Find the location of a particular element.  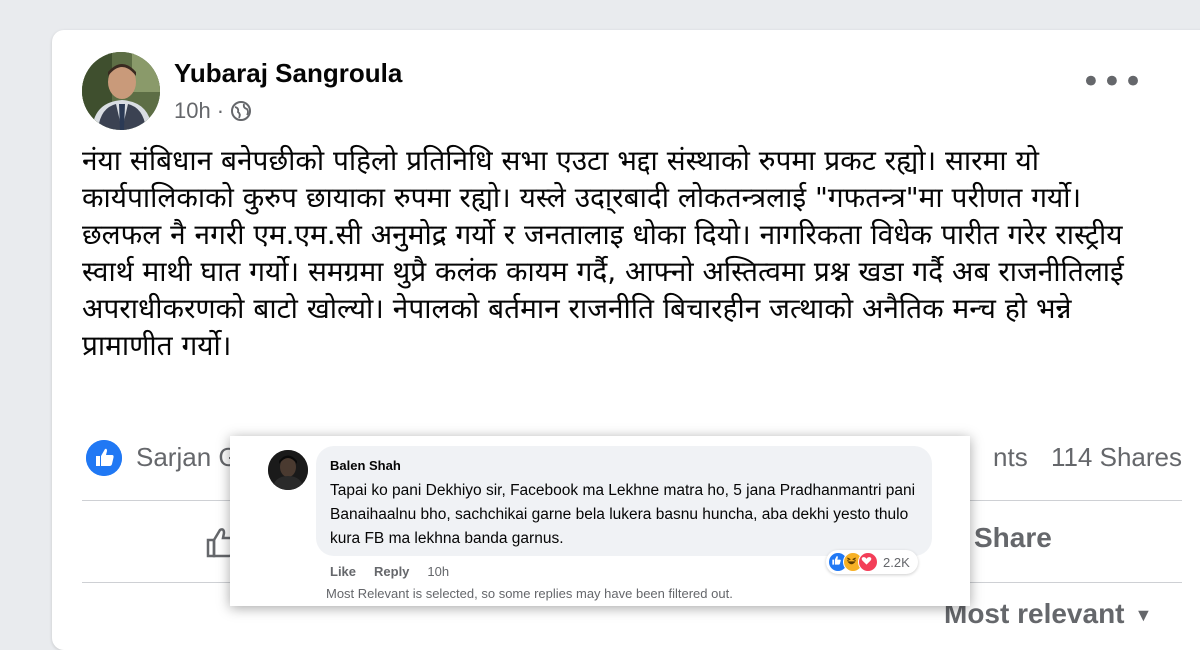

comment-actions: Like Reply 10h is located at coordinates (389, 571).